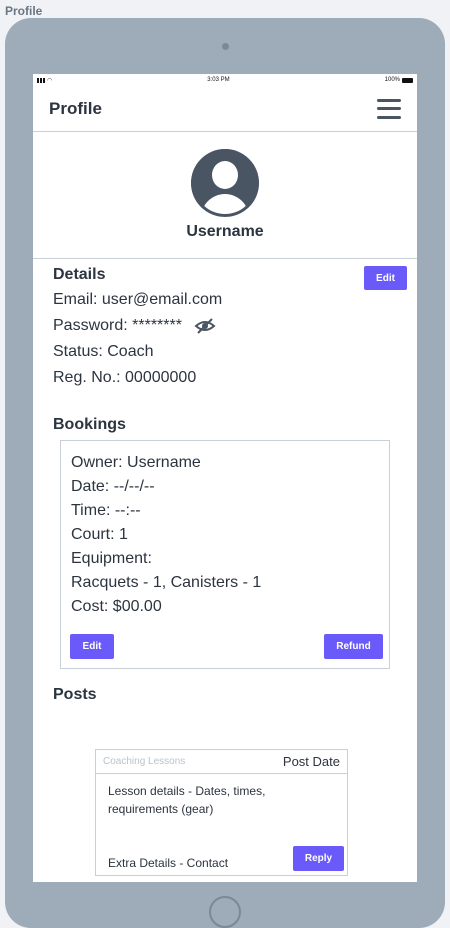  What do you see at coordinates (166, 582) in the screenshot?
I see `booking-equipment: Racquets - 1, Canisters - 1` at bounding box center [166, 582].